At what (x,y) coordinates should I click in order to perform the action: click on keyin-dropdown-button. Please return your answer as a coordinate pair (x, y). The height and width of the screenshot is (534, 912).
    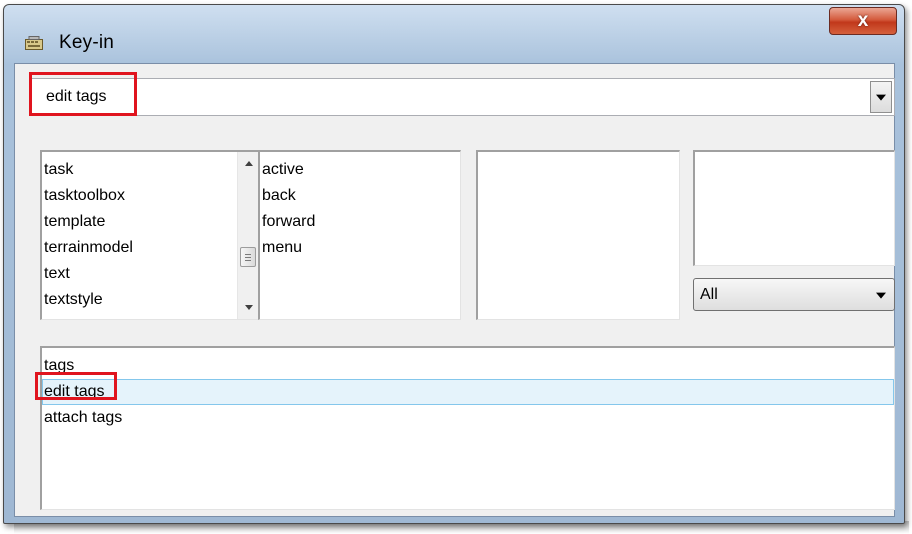
    Looking at the image, I should click on (881, 97).